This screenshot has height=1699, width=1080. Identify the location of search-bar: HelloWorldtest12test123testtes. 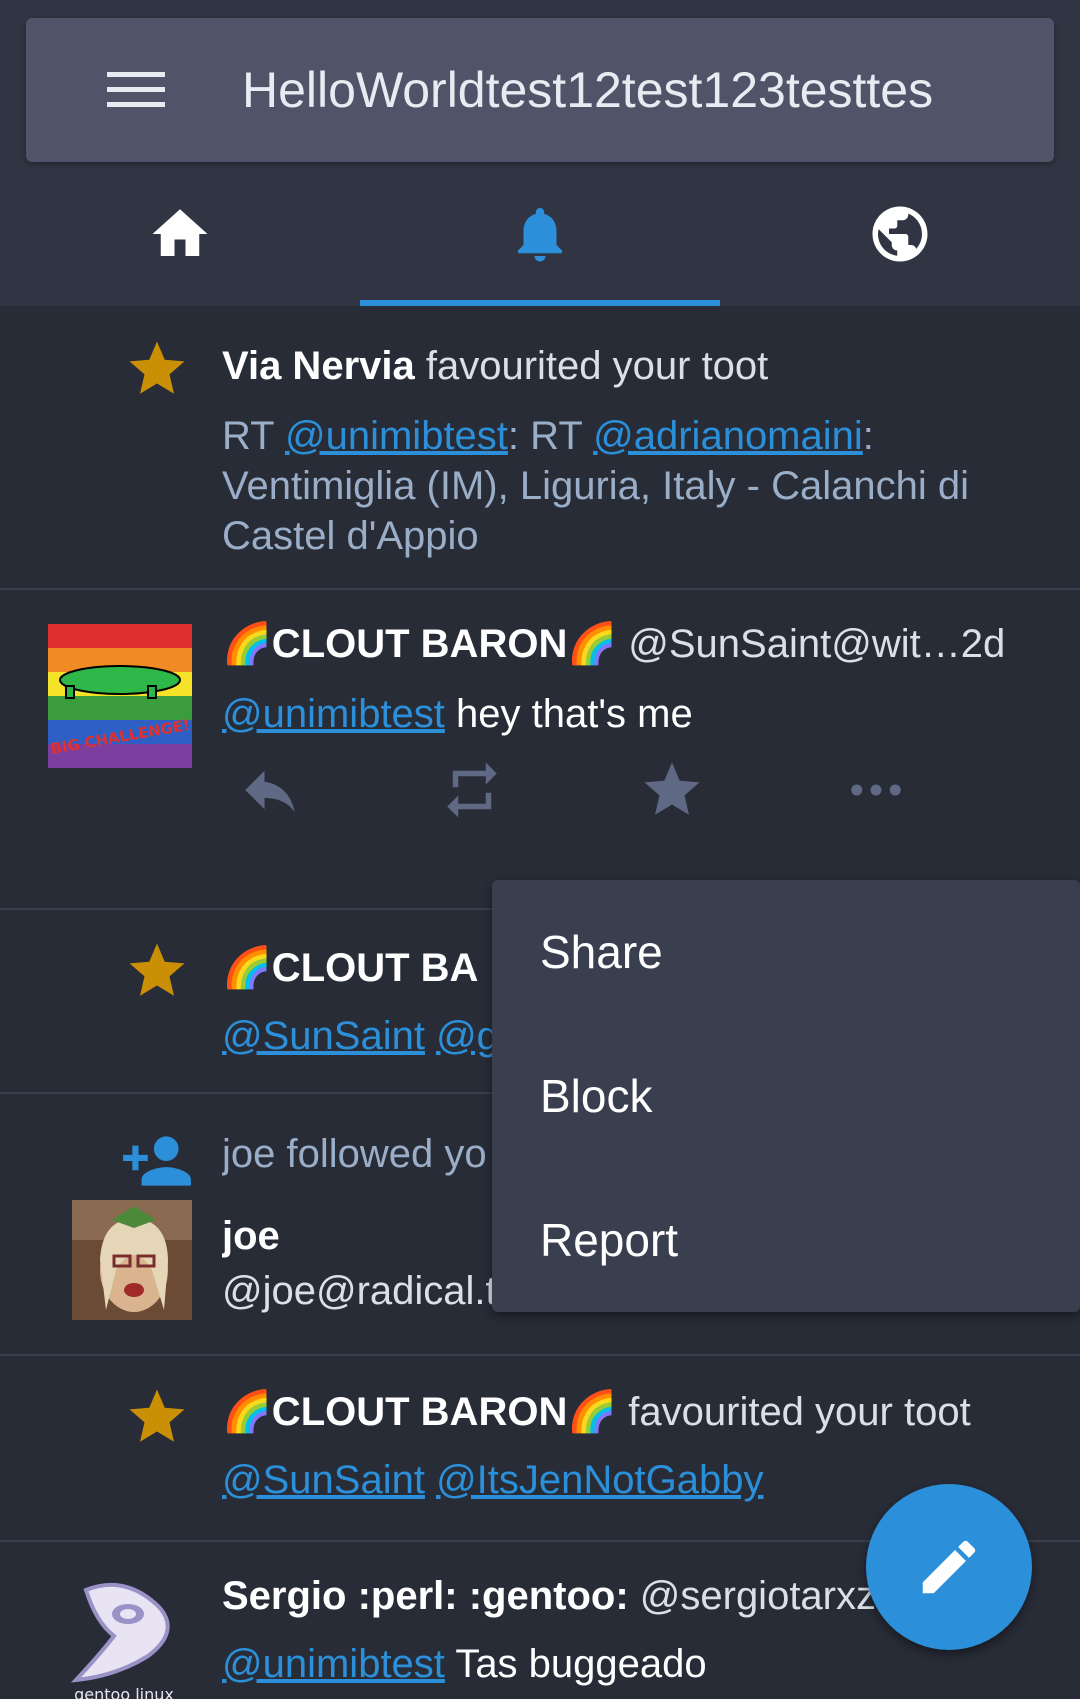
(540, 90).